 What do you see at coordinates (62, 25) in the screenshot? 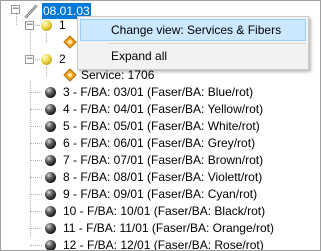
I see `tree-node-label: 1` at bounding box center [62, 25].